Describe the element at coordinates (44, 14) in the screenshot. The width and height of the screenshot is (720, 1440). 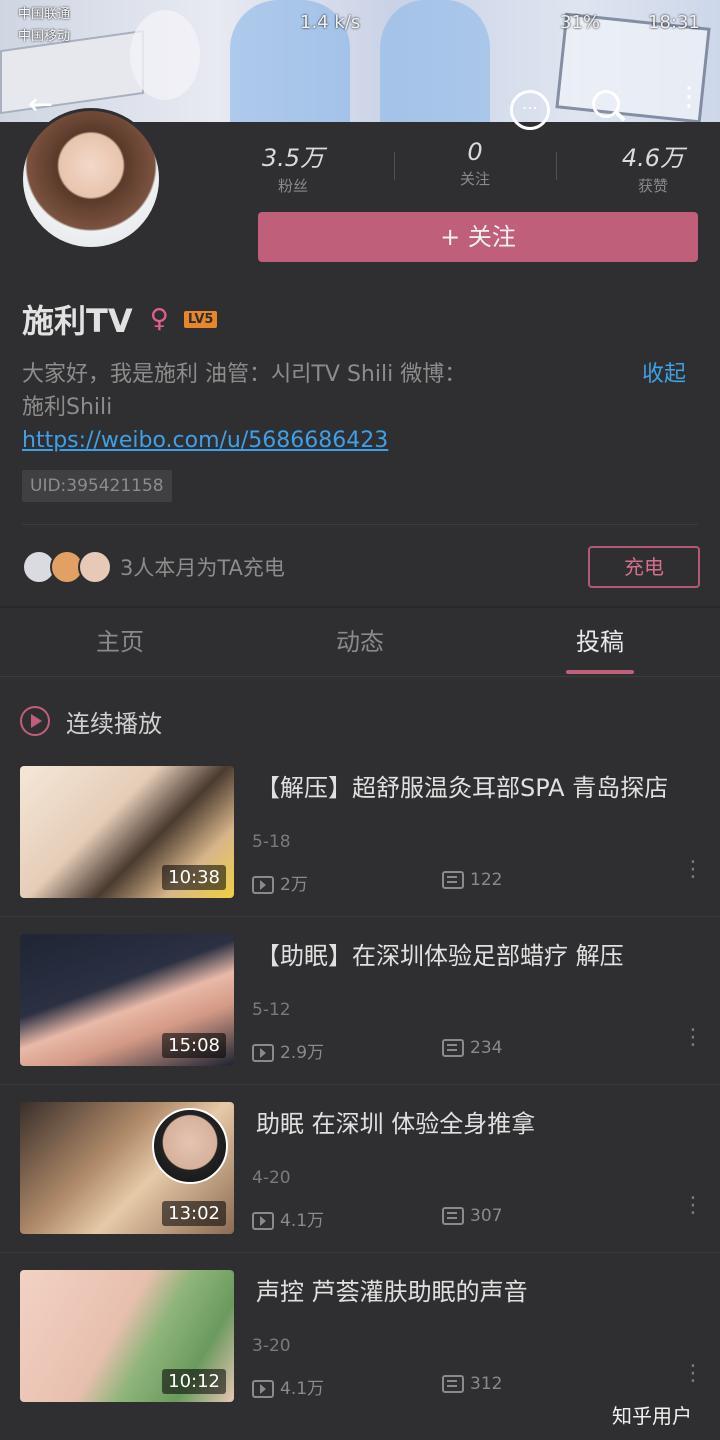
I see `carrier-1: 中国联通` at that location.